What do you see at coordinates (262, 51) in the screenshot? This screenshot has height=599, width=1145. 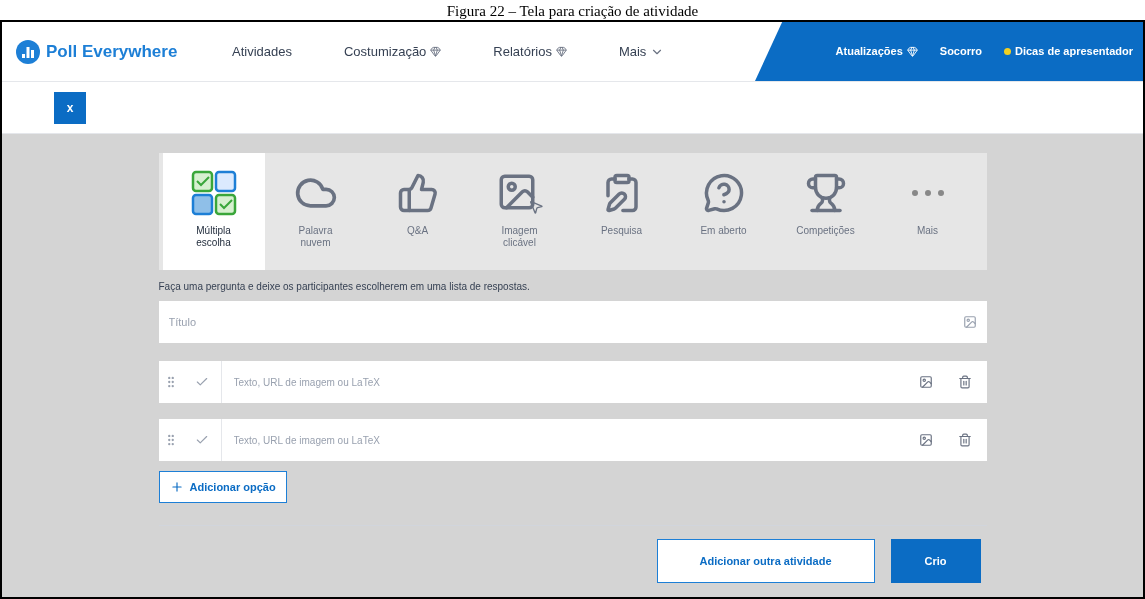 I see `nav-link: Atividades` at bounding box center [262, 51].